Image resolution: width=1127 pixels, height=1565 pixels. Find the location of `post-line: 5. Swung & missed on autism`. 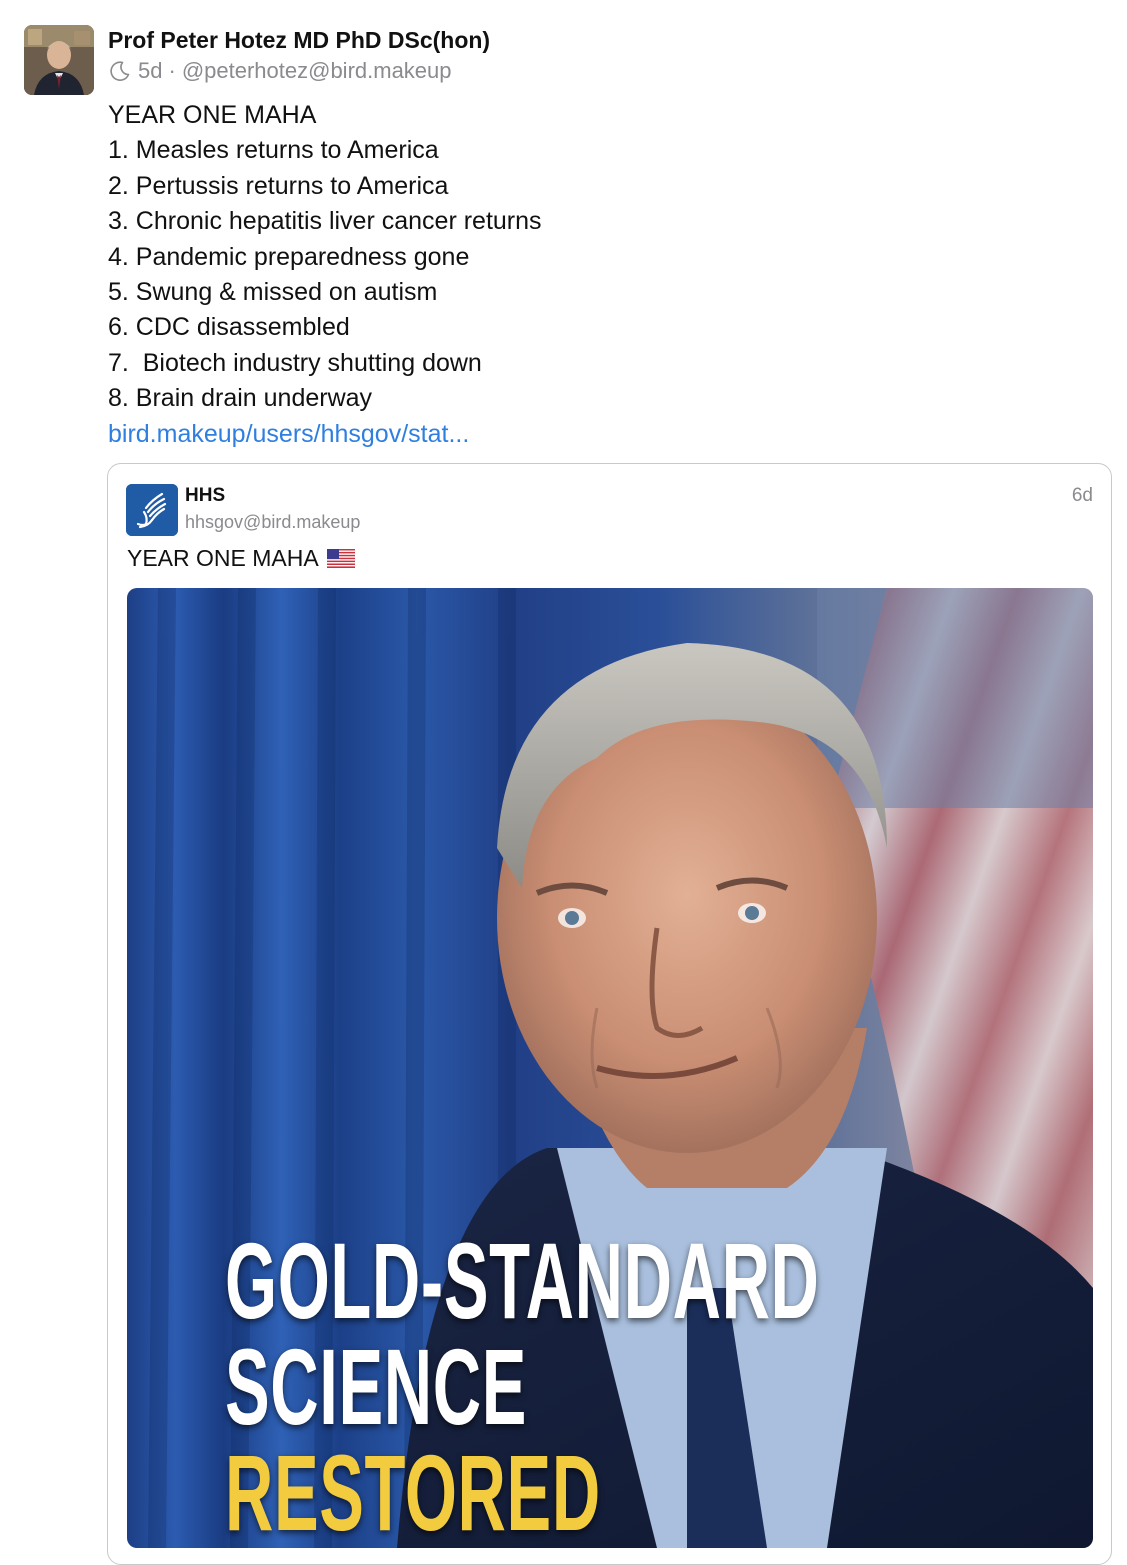

post-line: 5. Swung & missed on autism is located at coordinates (273, 292).